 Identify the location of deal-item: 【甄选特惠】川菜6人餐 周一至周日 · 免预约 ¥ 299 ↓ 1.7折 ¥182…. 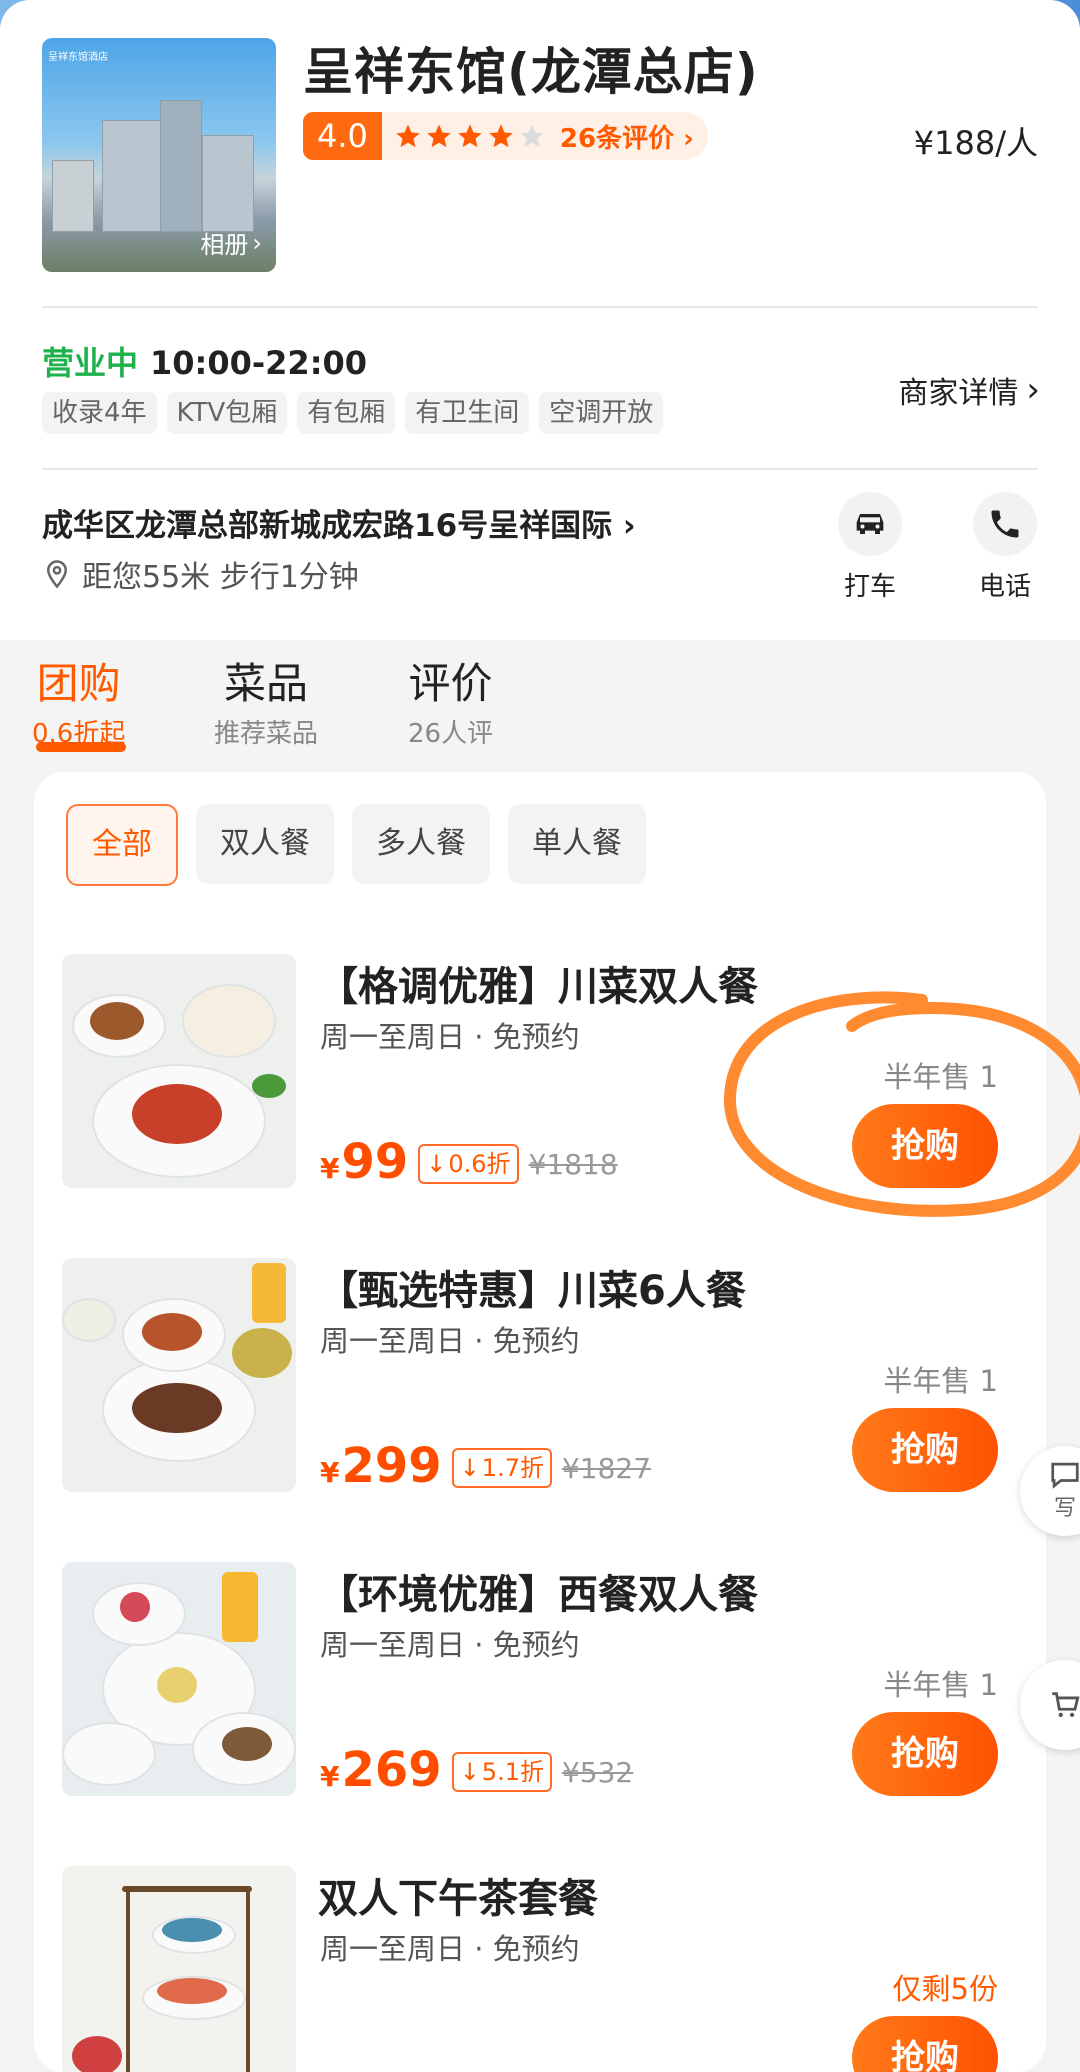
(542, 1378).